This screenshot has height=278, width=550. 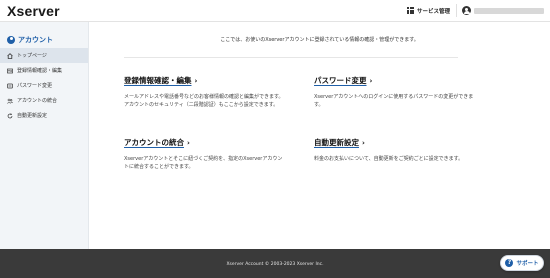 What do you see at coordinates (35, 86) in the screenshot?
I see `sidebar-item-label: パスワード変更` at bounding box center [35, 86].